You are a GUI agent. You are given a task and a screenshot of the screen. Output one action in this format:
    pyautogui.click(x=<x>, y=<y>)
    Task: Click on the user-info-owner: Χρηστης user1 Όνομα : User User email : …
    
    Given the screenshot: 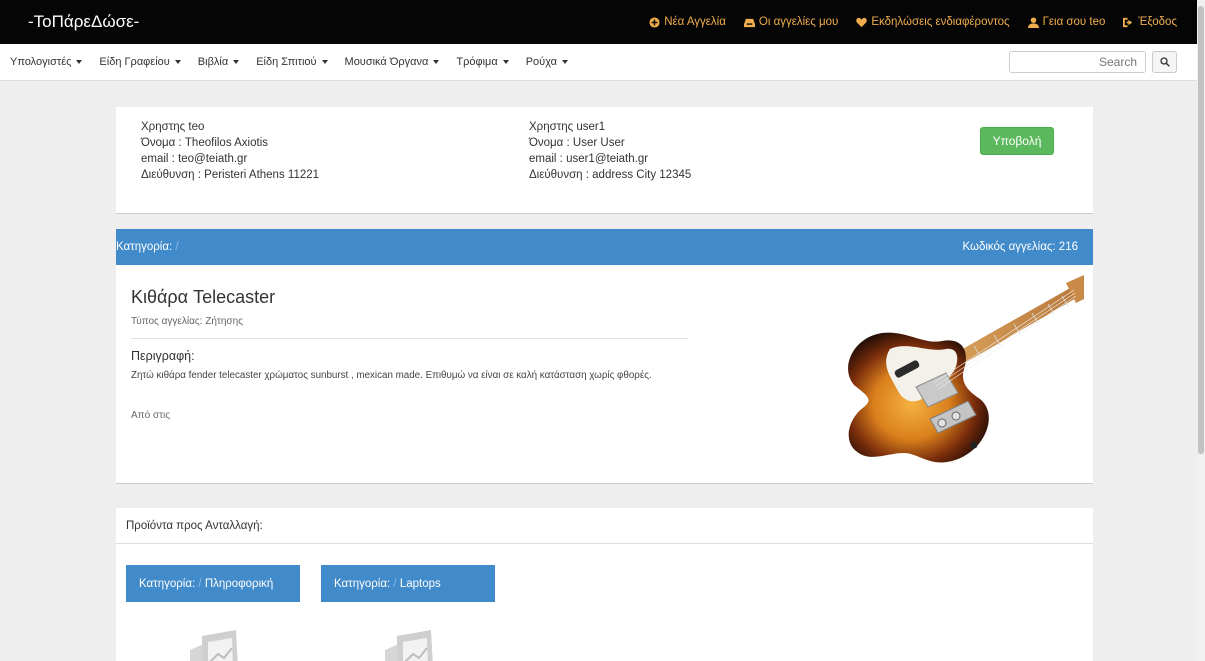 What is the action you would take?
    pyautogui.click(x=610, y=151)
    